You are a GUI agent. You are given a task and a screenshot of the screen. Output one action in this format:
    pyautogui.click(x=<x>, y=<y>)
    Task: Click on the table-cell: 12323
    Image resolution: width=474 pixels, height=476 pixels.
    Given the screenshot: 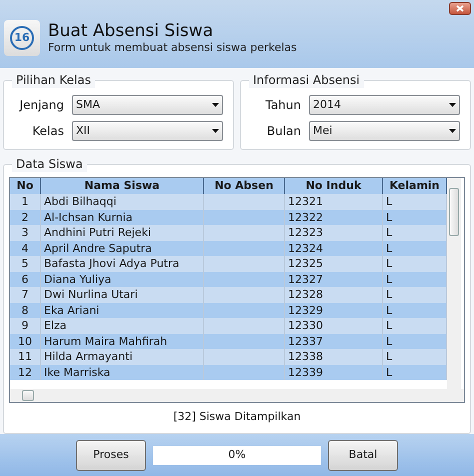 What is the action you would take?
    pyautogui.click(x=305, y=232)
    